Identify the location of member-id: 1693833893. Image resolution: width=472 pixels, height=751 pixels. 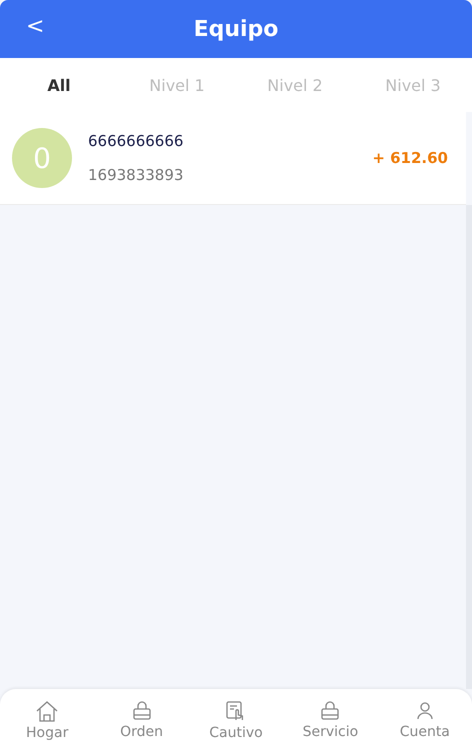
(136, 175).